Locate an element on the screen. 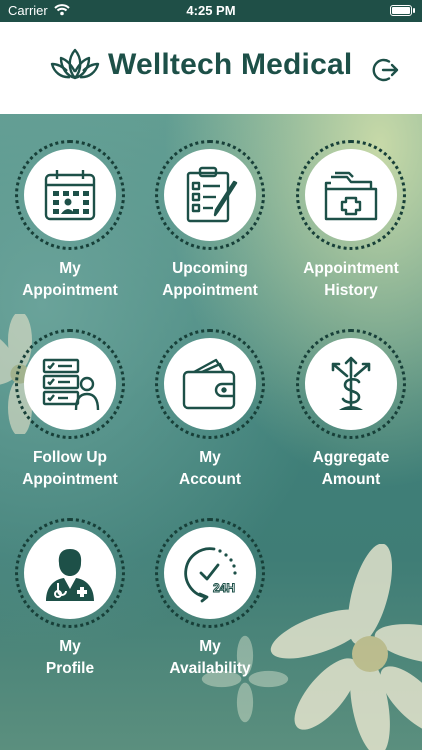 The width and height of the screenshot is (422, 750). clock-time: 4:25 PM is located at coordinates (211, 10).